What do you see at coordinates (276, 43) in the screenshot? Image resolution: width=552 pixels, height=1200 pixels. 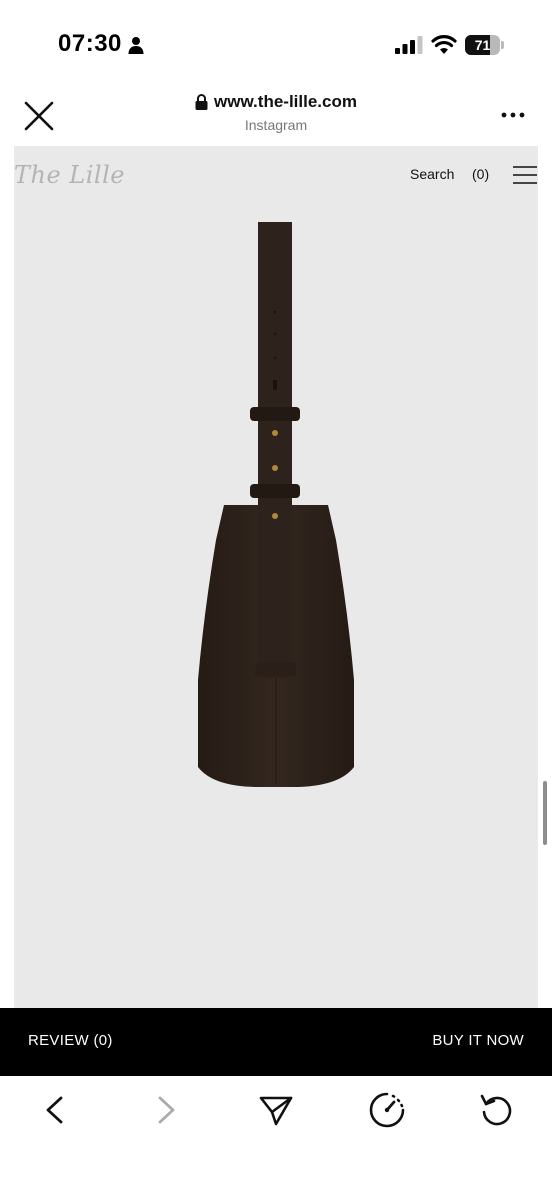 I see `status-bar: 07:30 71` at bounding box center [276, 43].